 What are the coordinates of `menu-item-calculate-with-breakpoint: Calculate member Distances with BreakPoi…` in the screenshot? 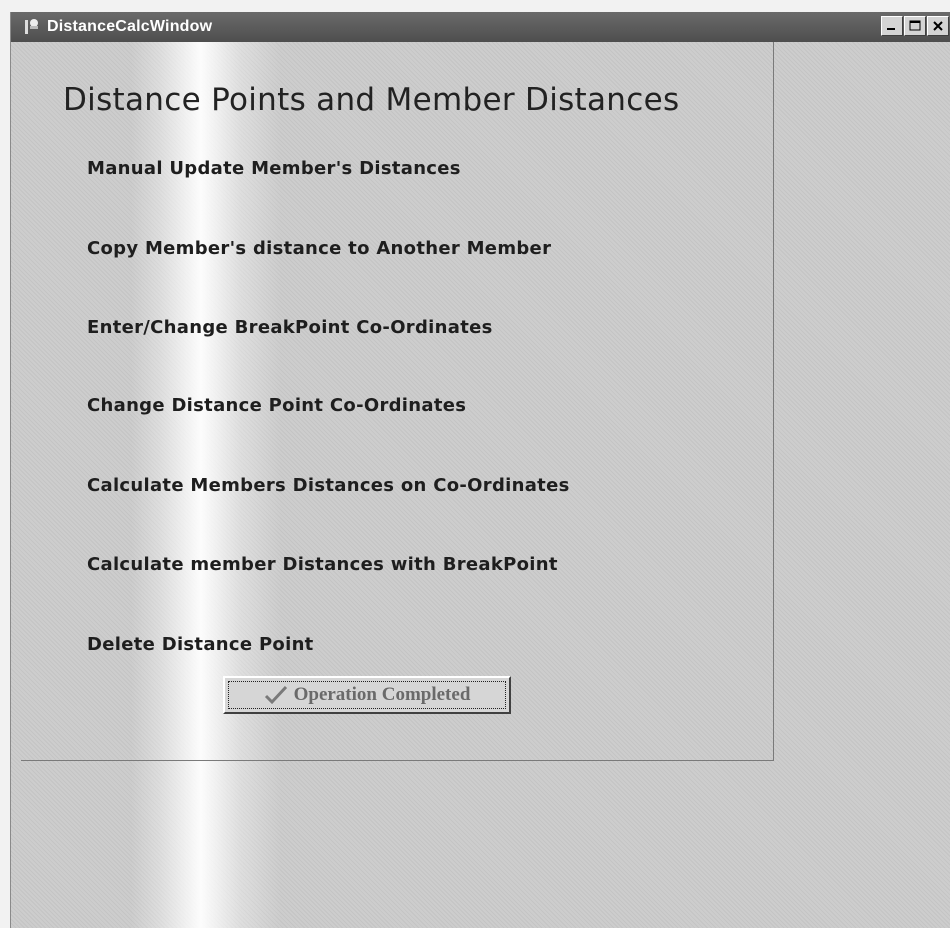 It's located at (322, 564).